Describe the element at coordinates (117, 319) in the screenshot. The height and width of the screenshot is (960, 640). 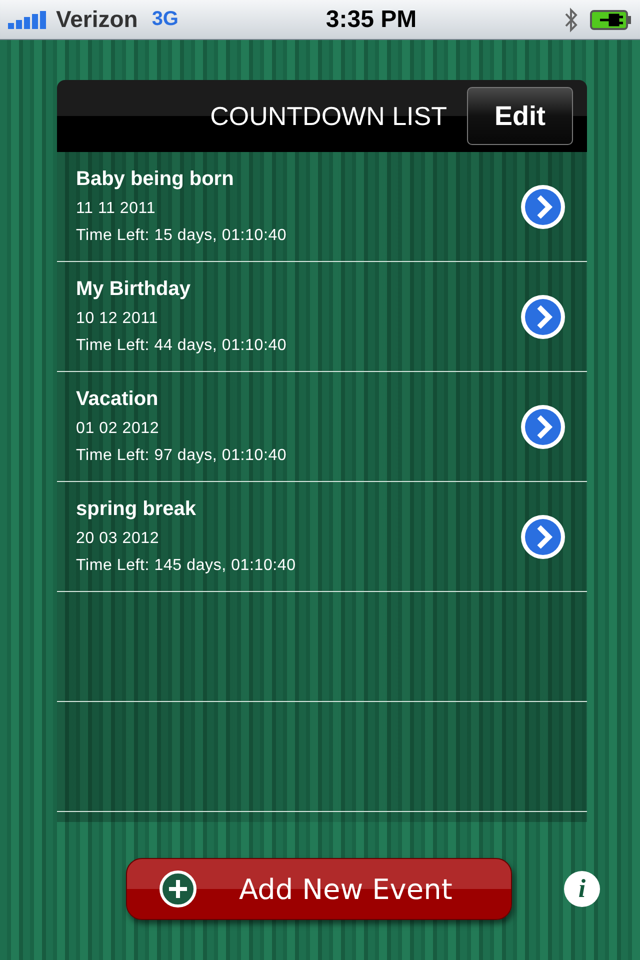
I see `event-date: 10 12 2011` at that location.